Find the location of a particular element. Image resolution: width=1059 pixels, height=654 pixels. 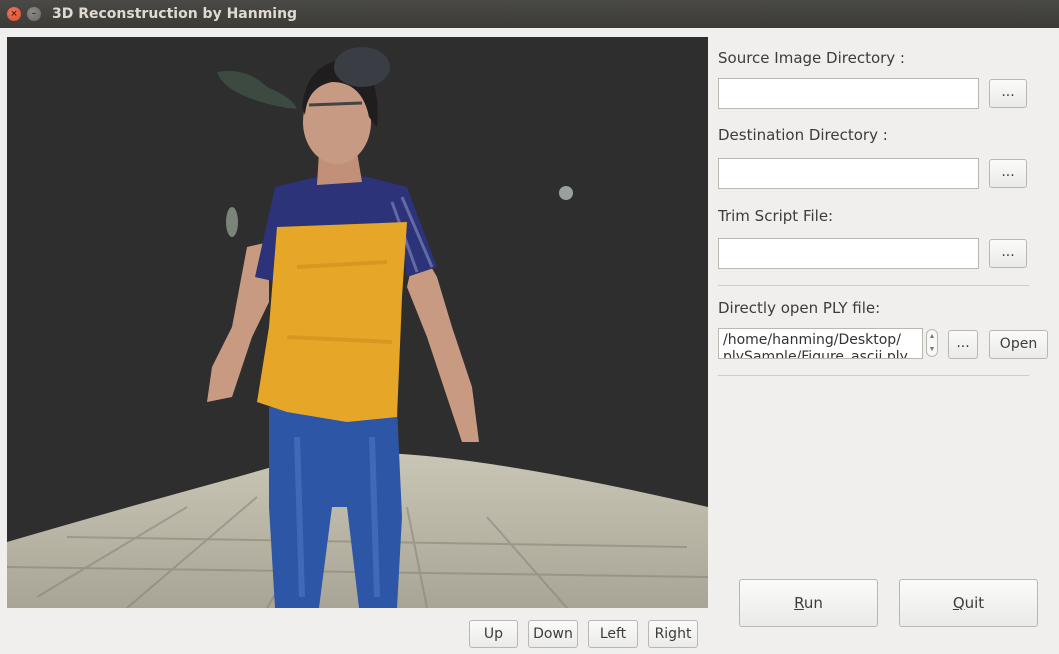

view-down-button: Down is located at coordinates (553, 634).